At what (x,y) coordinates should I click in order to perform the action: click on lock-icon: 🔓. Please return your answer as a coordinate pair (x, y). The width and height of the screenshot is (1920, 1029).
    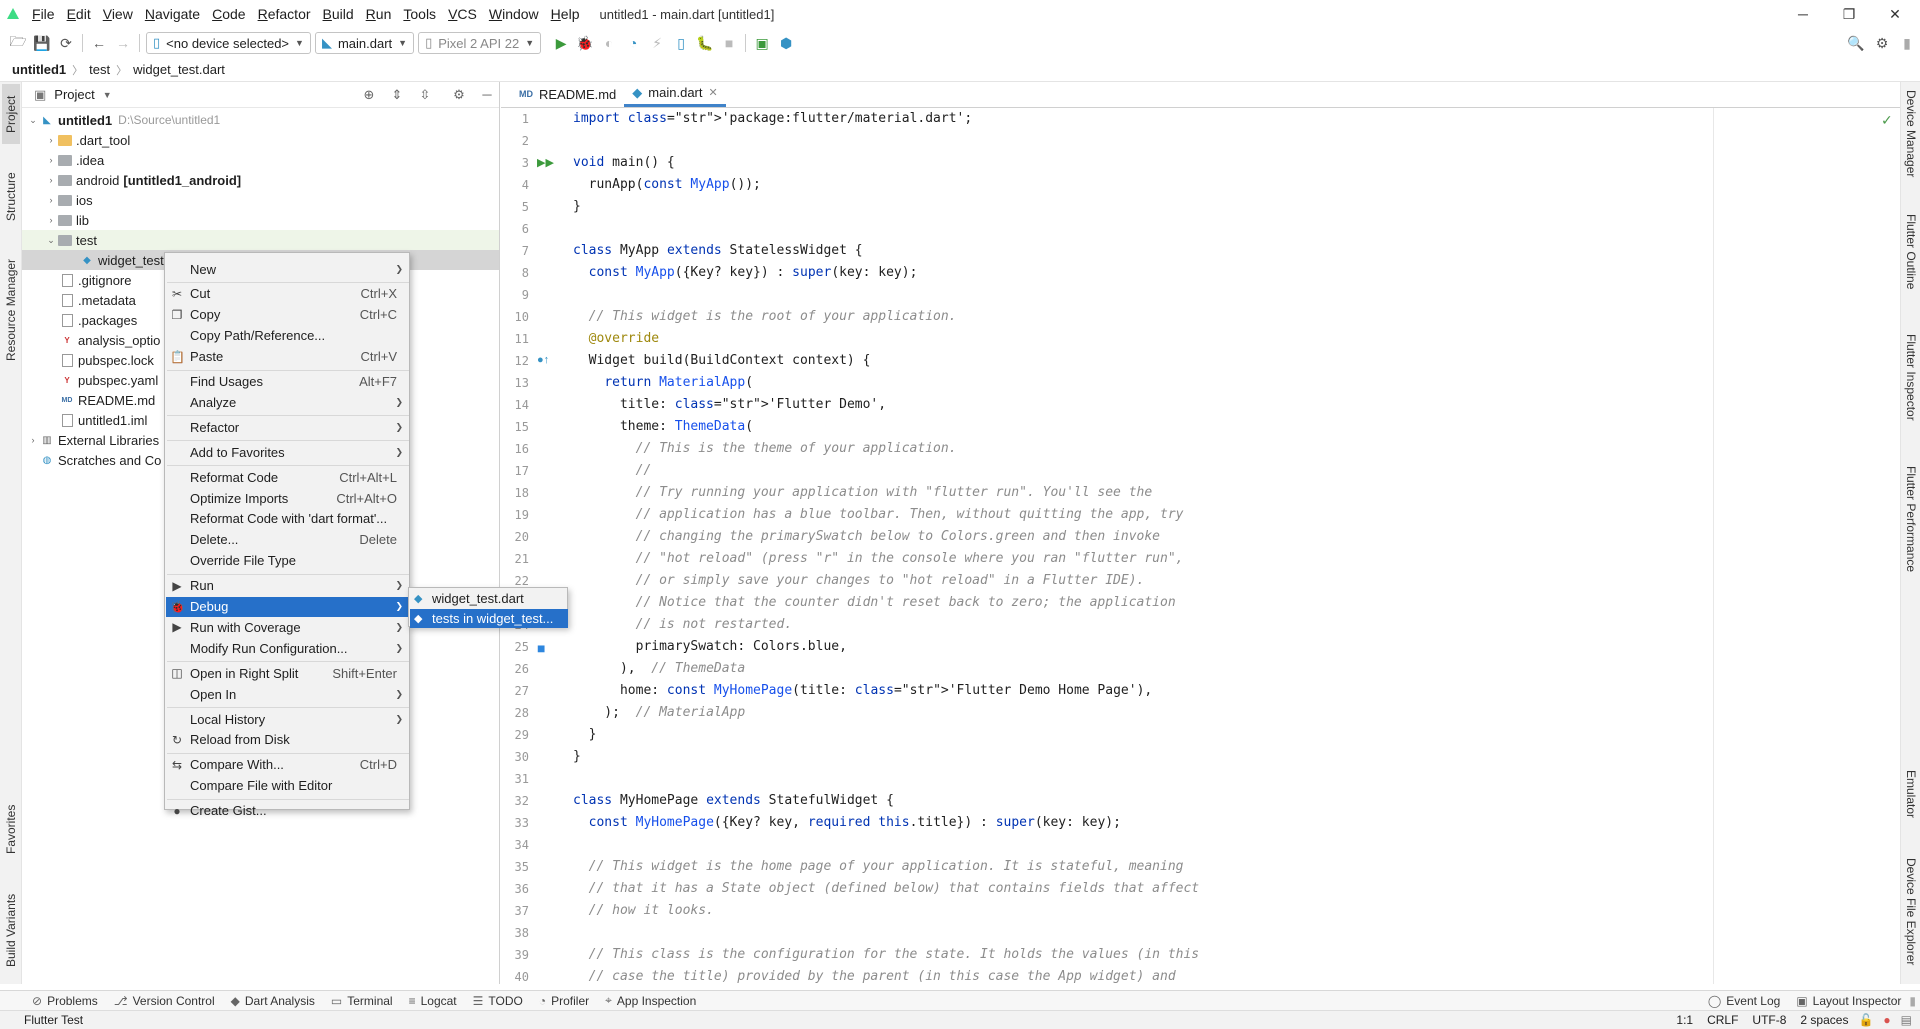
    Looking at the image, I should click on (1865, 1020).